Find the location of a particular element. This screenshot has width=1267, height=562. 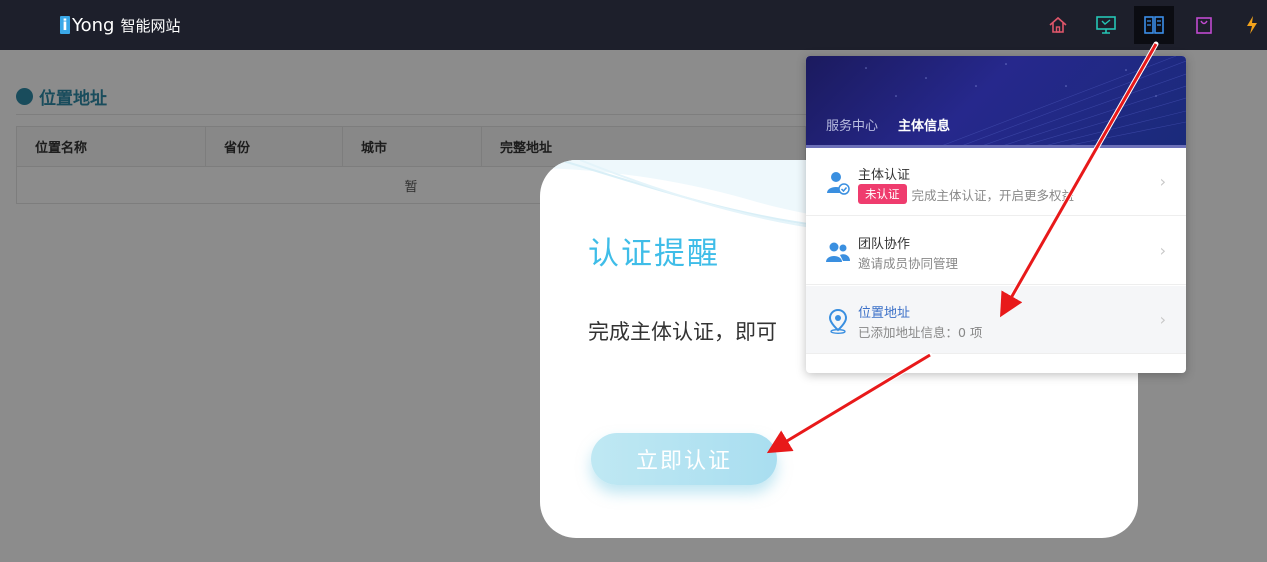

menu-item-title: 位置地址 is located at coordinates (884, 313).